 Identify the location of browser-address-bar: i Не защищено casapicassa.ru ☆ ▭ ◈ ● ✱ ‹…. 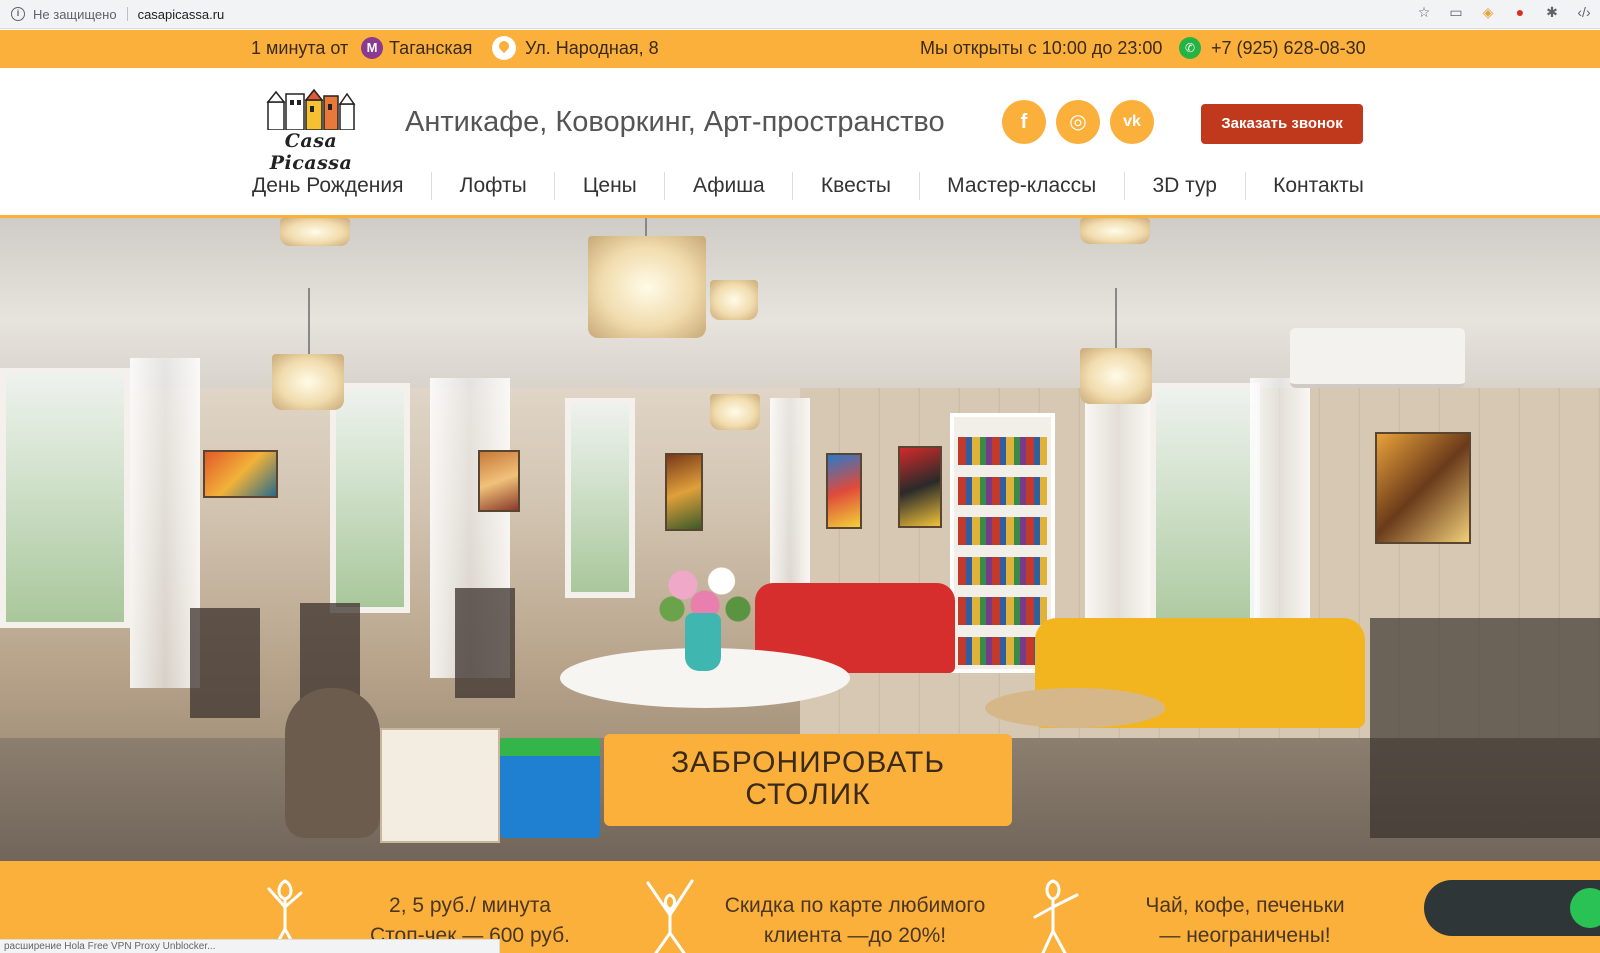
(800, 14).